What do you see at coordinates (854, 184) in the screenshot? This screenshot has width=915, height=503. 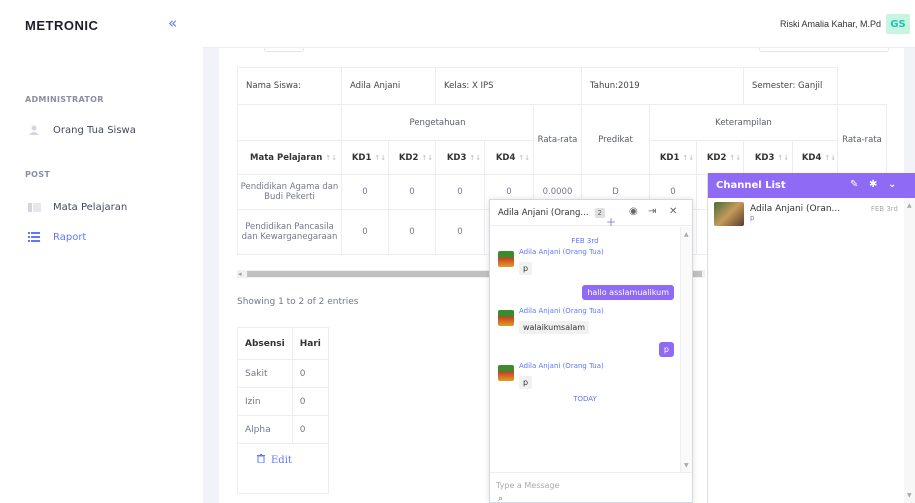 I see `edit-icon: ✎` at bounding box center [854, 184].